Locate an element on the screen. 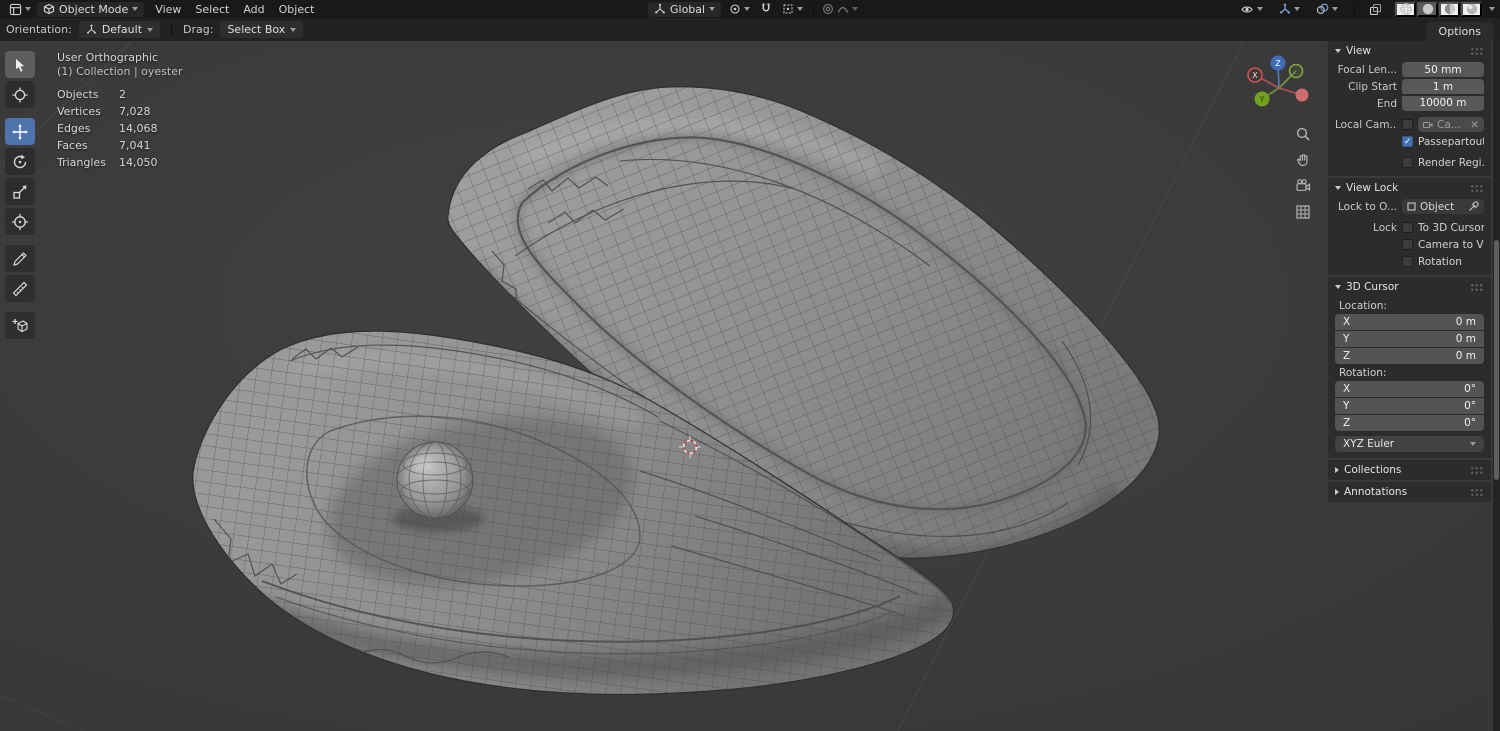 The image size is (1500, 731). material-sphere-icon is located at coordinates (1449, 9).